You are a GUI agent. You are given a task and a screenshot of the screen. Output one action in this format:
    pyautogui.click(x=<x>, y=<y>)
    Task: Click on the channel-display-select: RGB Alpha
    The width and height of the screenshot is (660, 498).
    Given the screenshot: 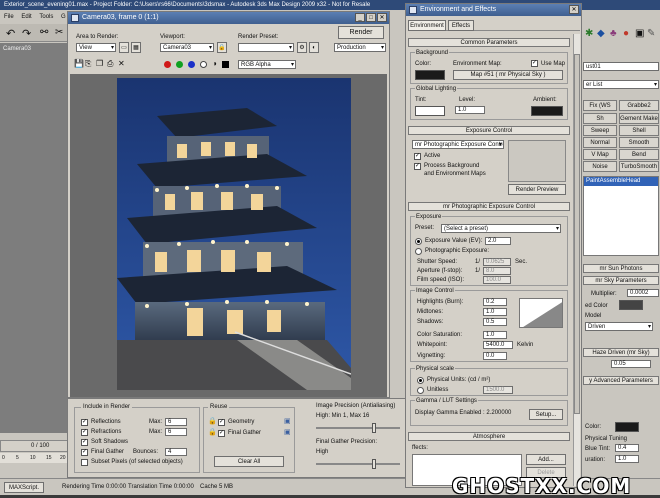 What is the action you would take?
    pyautogui.click(x=267, y=64)
    